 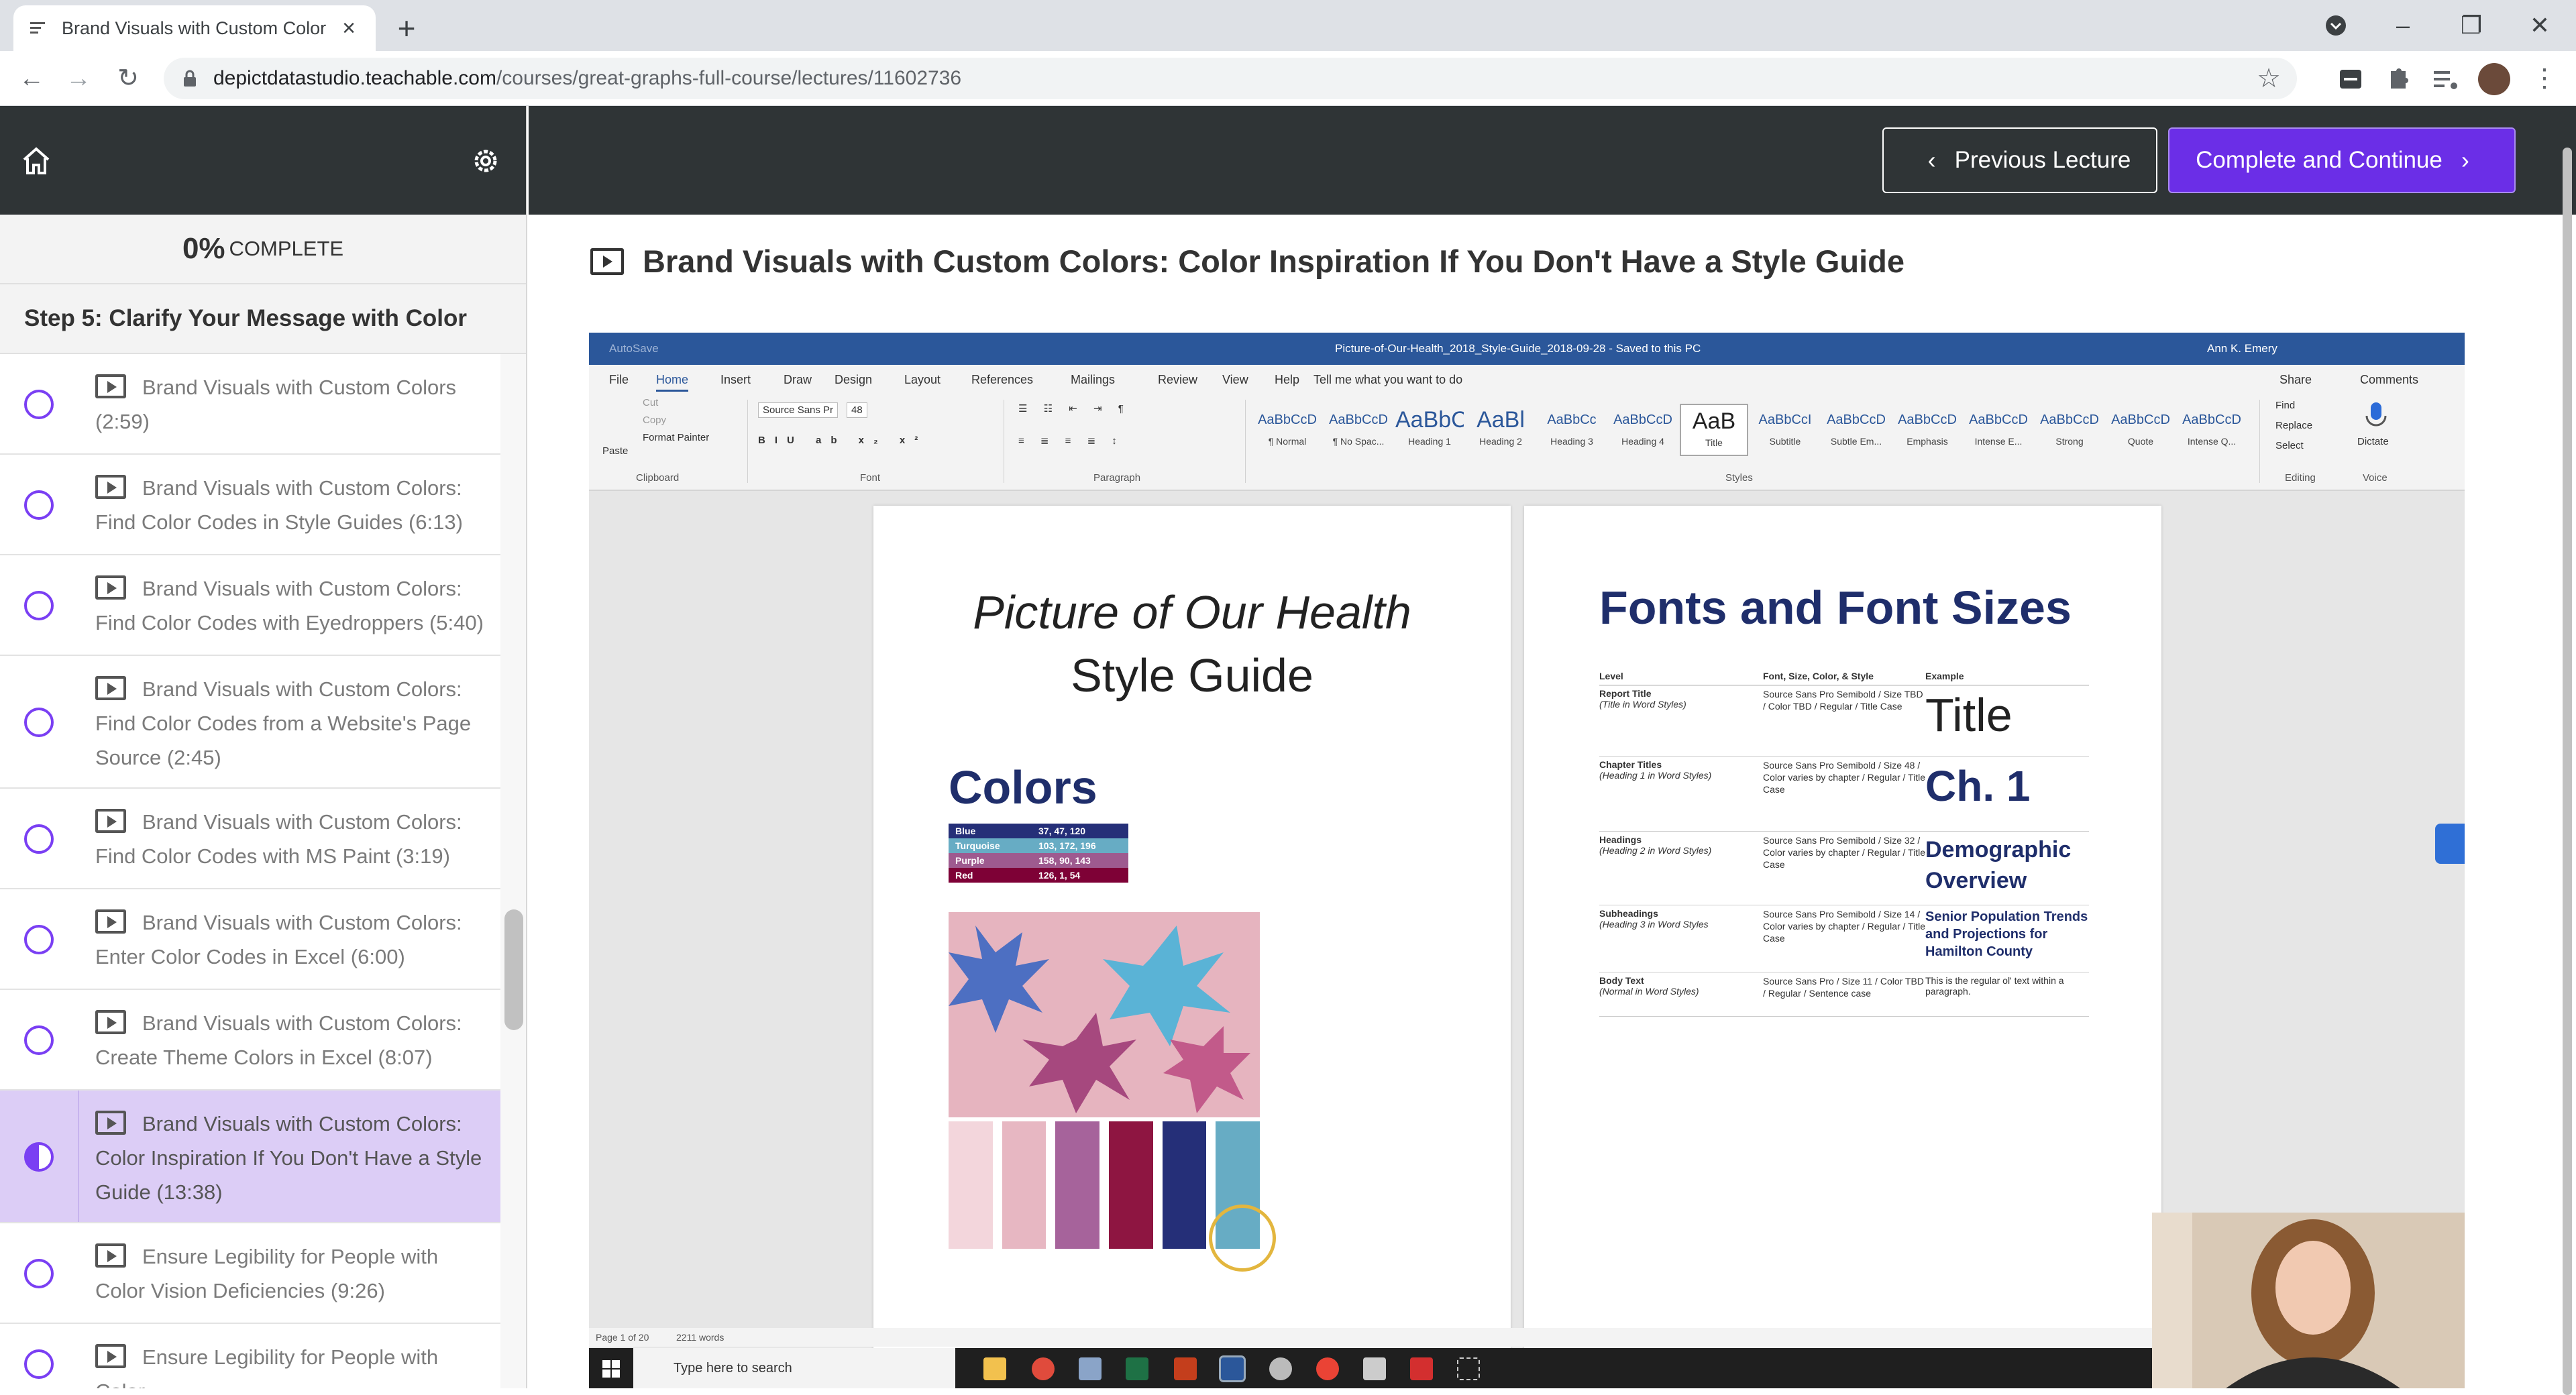 I want to click on word-menu-help: Help, so click(x=1287, y=379).